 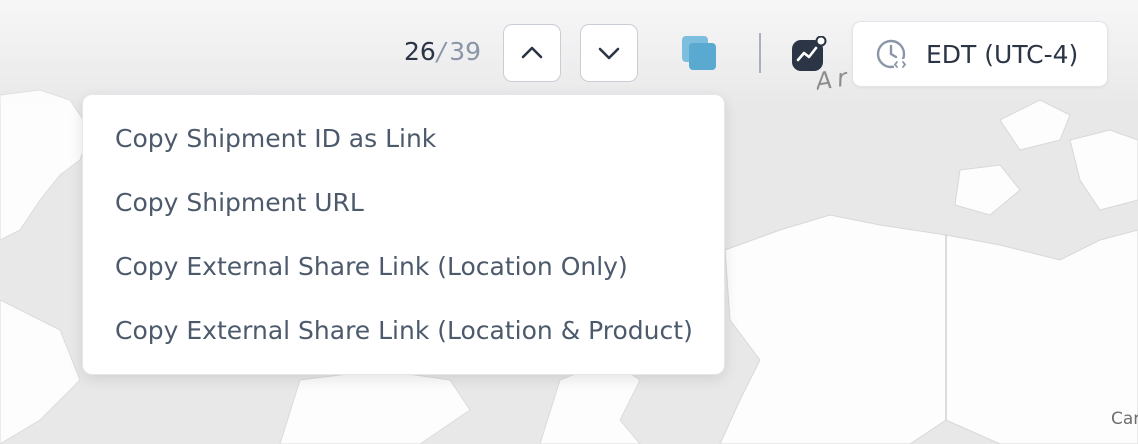 I want to click on analytics-button, so click(x=809, y=53).